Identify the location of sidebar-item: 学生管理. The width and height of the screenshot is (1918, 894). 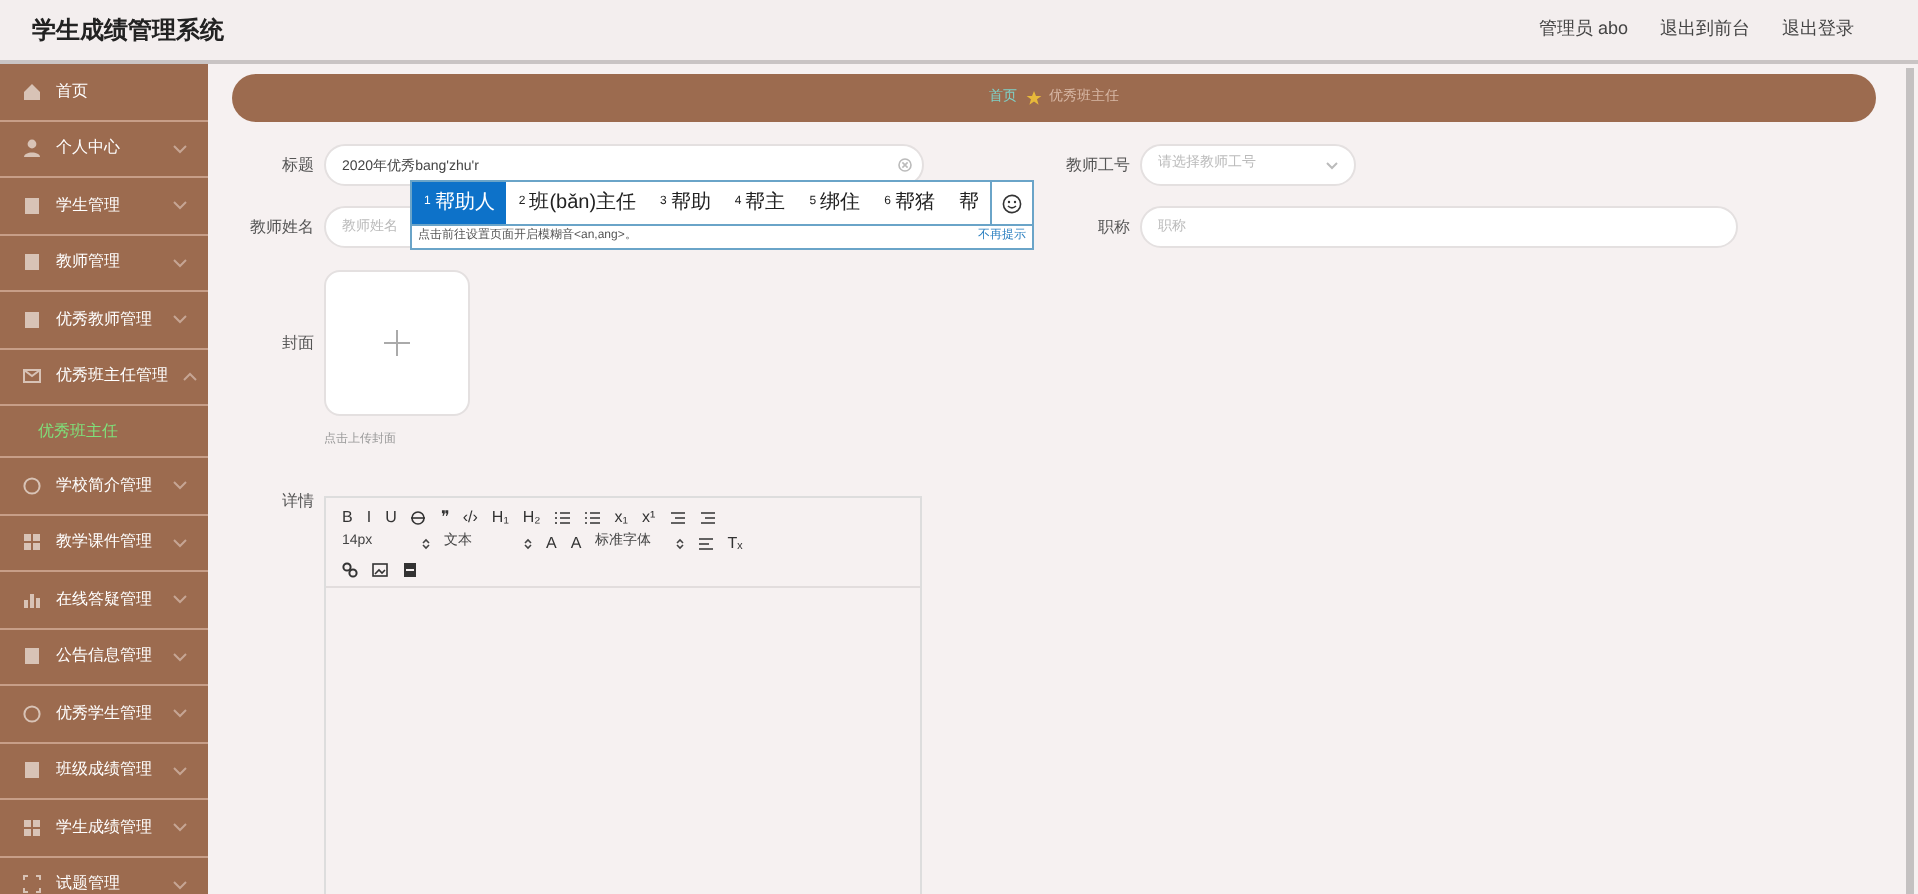
(104, 206).